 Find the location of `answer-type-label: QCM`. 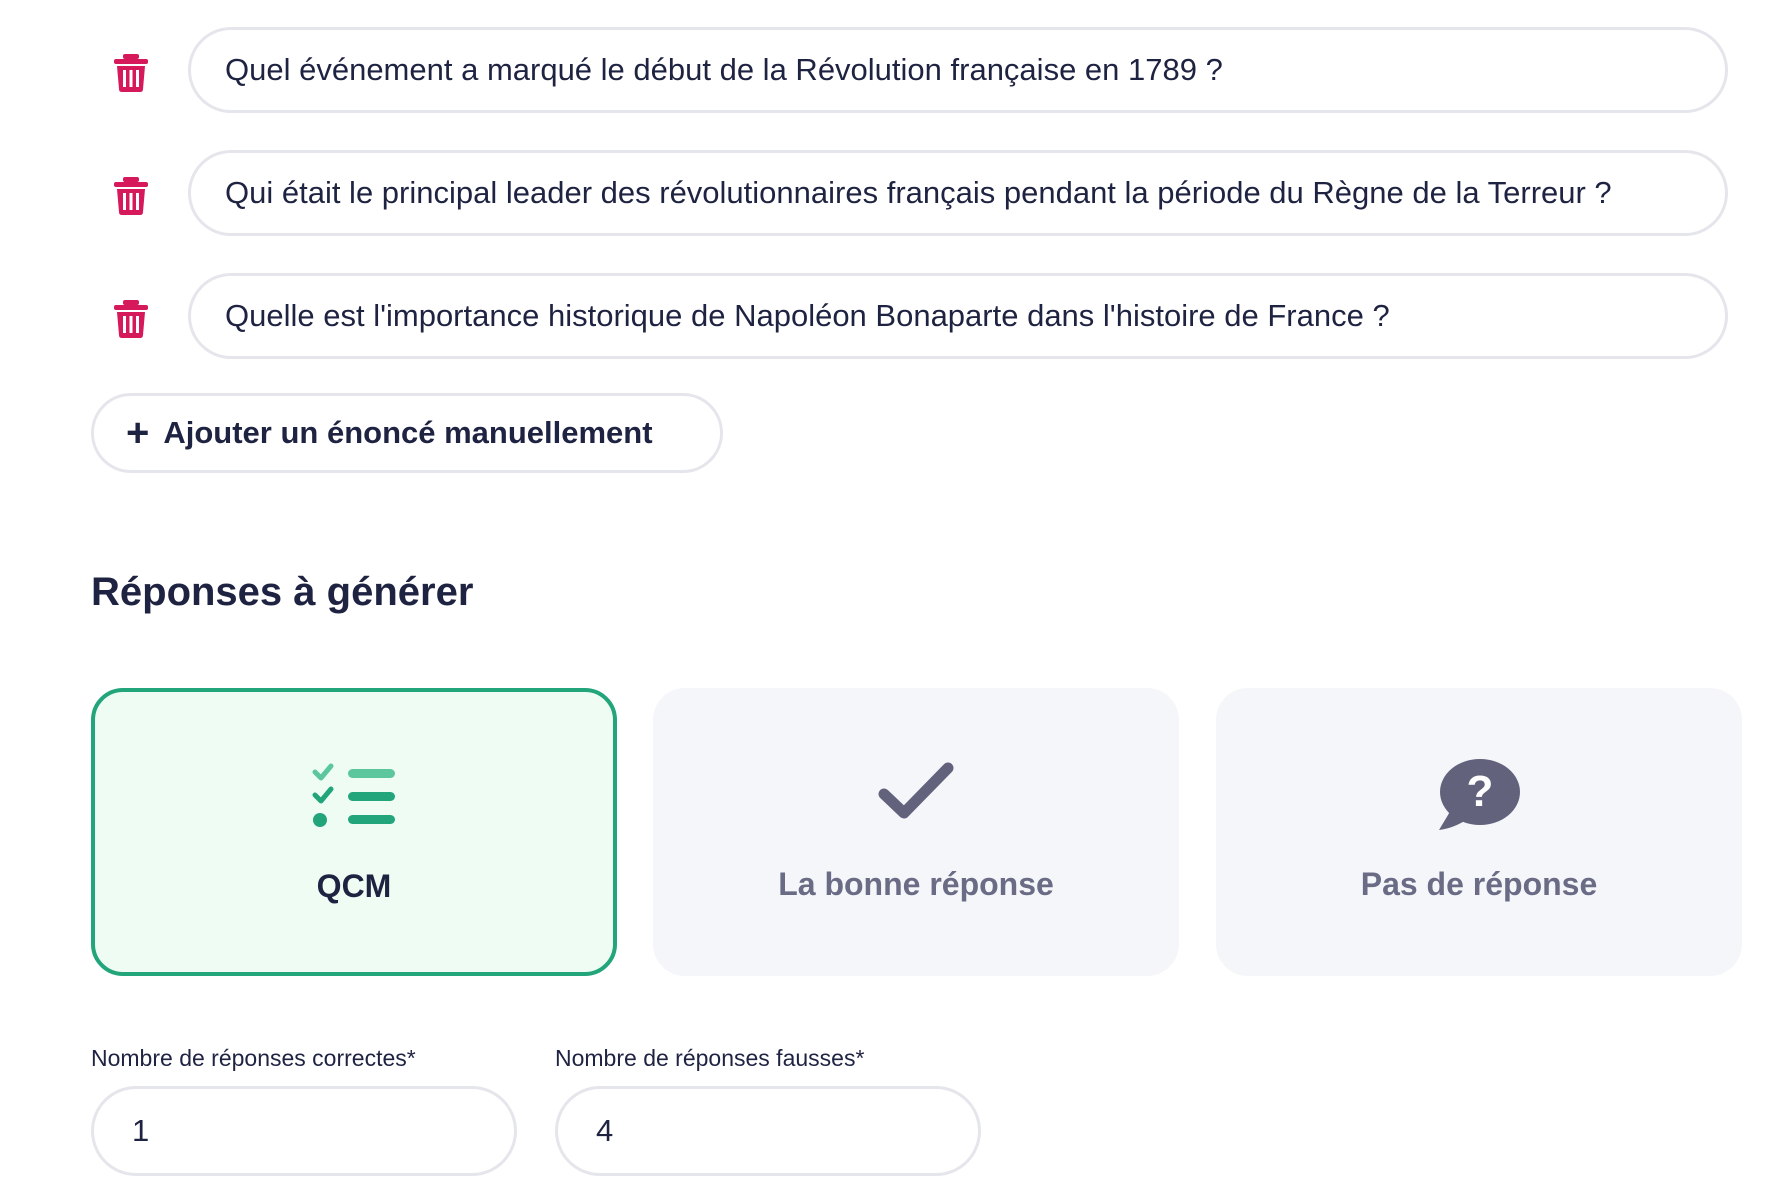

answer-type-label: QCM is located at coordinates (354, 886).